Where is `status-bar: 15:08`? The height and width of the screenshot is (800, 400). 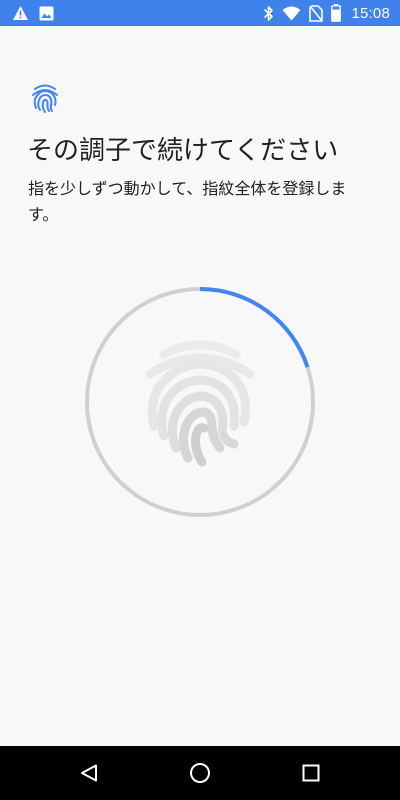
status-bar: 15:08 is located at coordinates (200, 13).